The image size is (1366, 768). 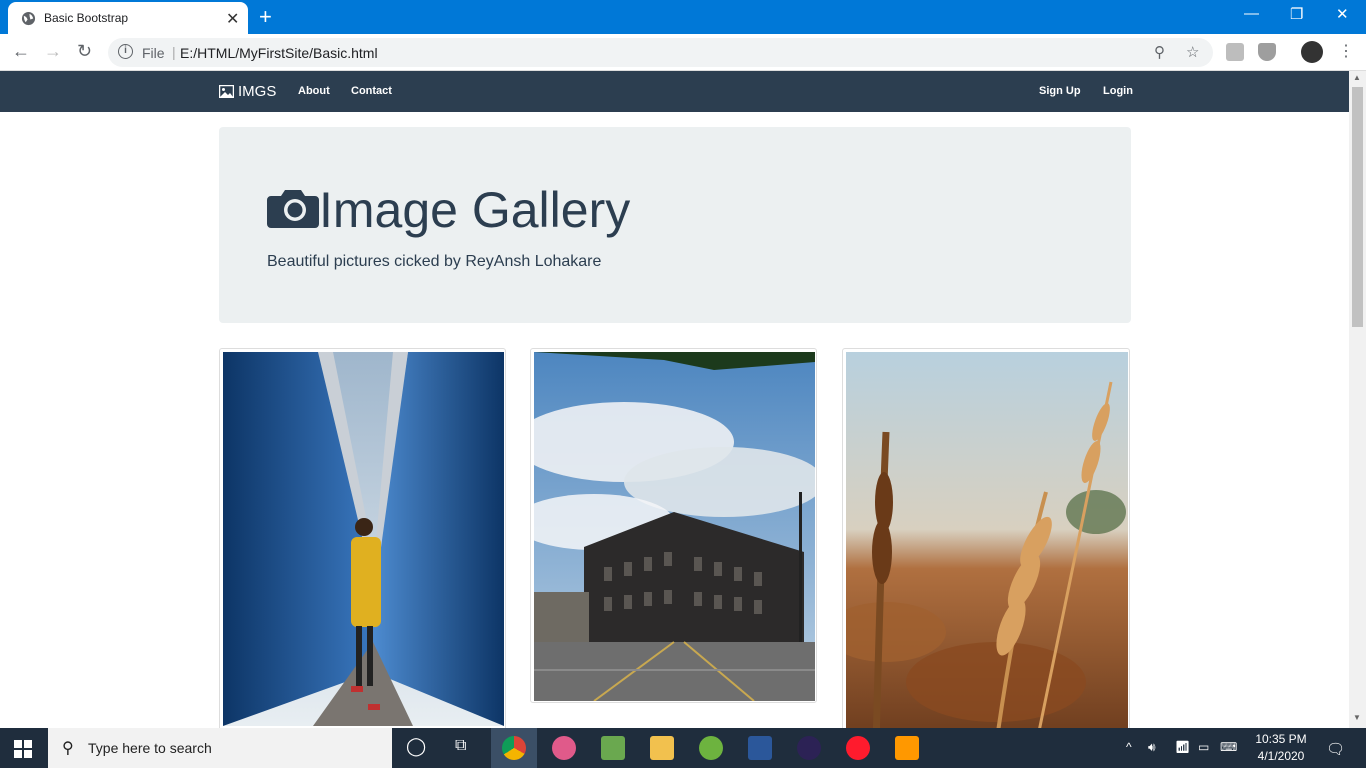 I want to click on page-title: Image Gallery, so click(x=448, y=210).